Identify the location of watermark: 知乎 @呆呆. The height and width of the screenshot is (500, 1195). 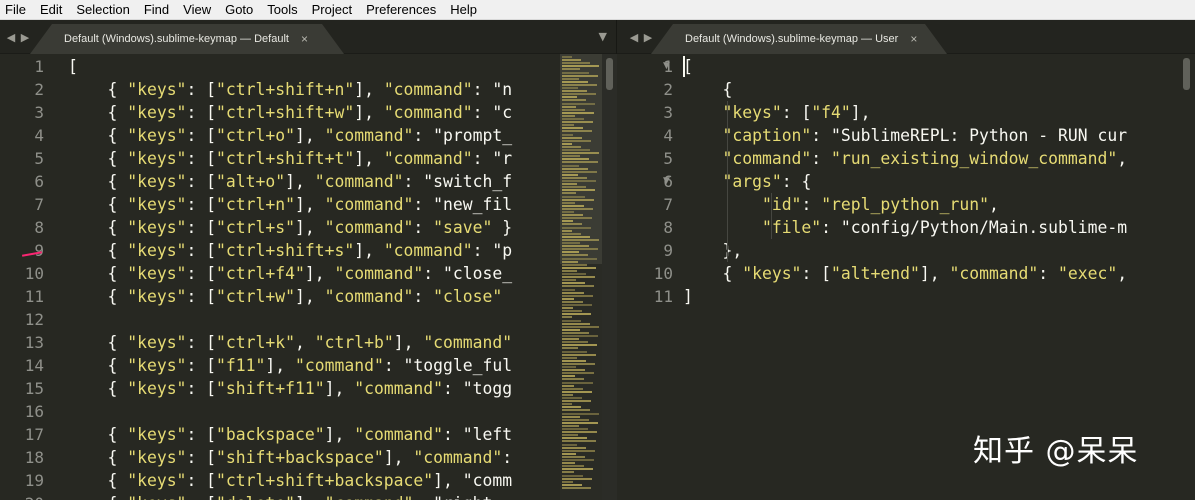
(1056, 451).